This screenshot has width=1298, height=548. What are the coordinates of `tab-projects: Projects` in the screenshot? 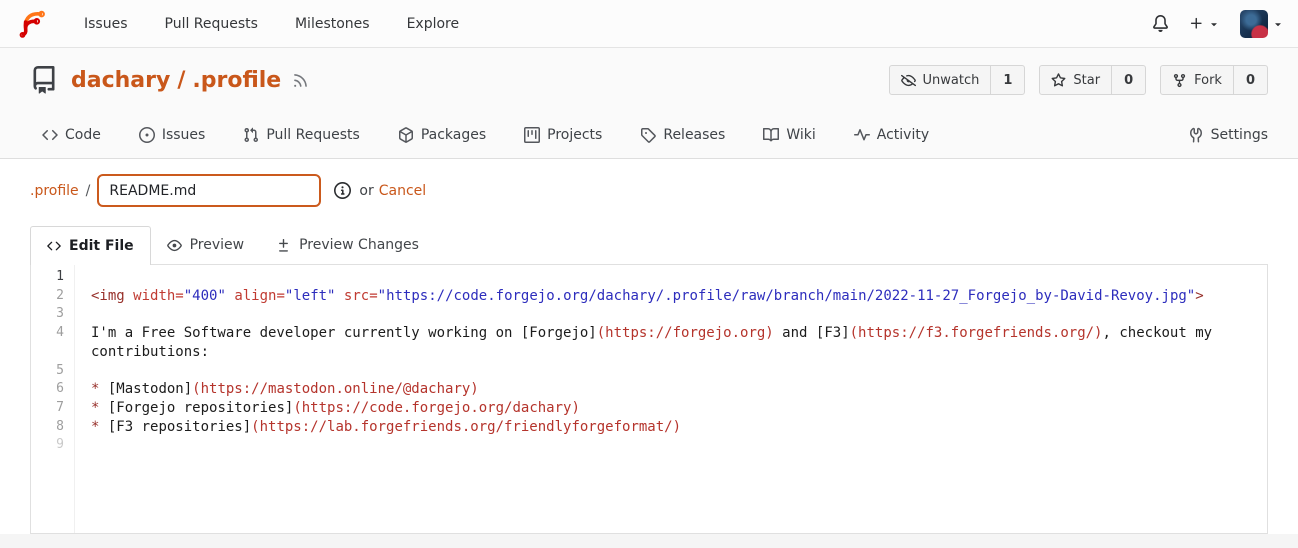 It's located at (563, 135).